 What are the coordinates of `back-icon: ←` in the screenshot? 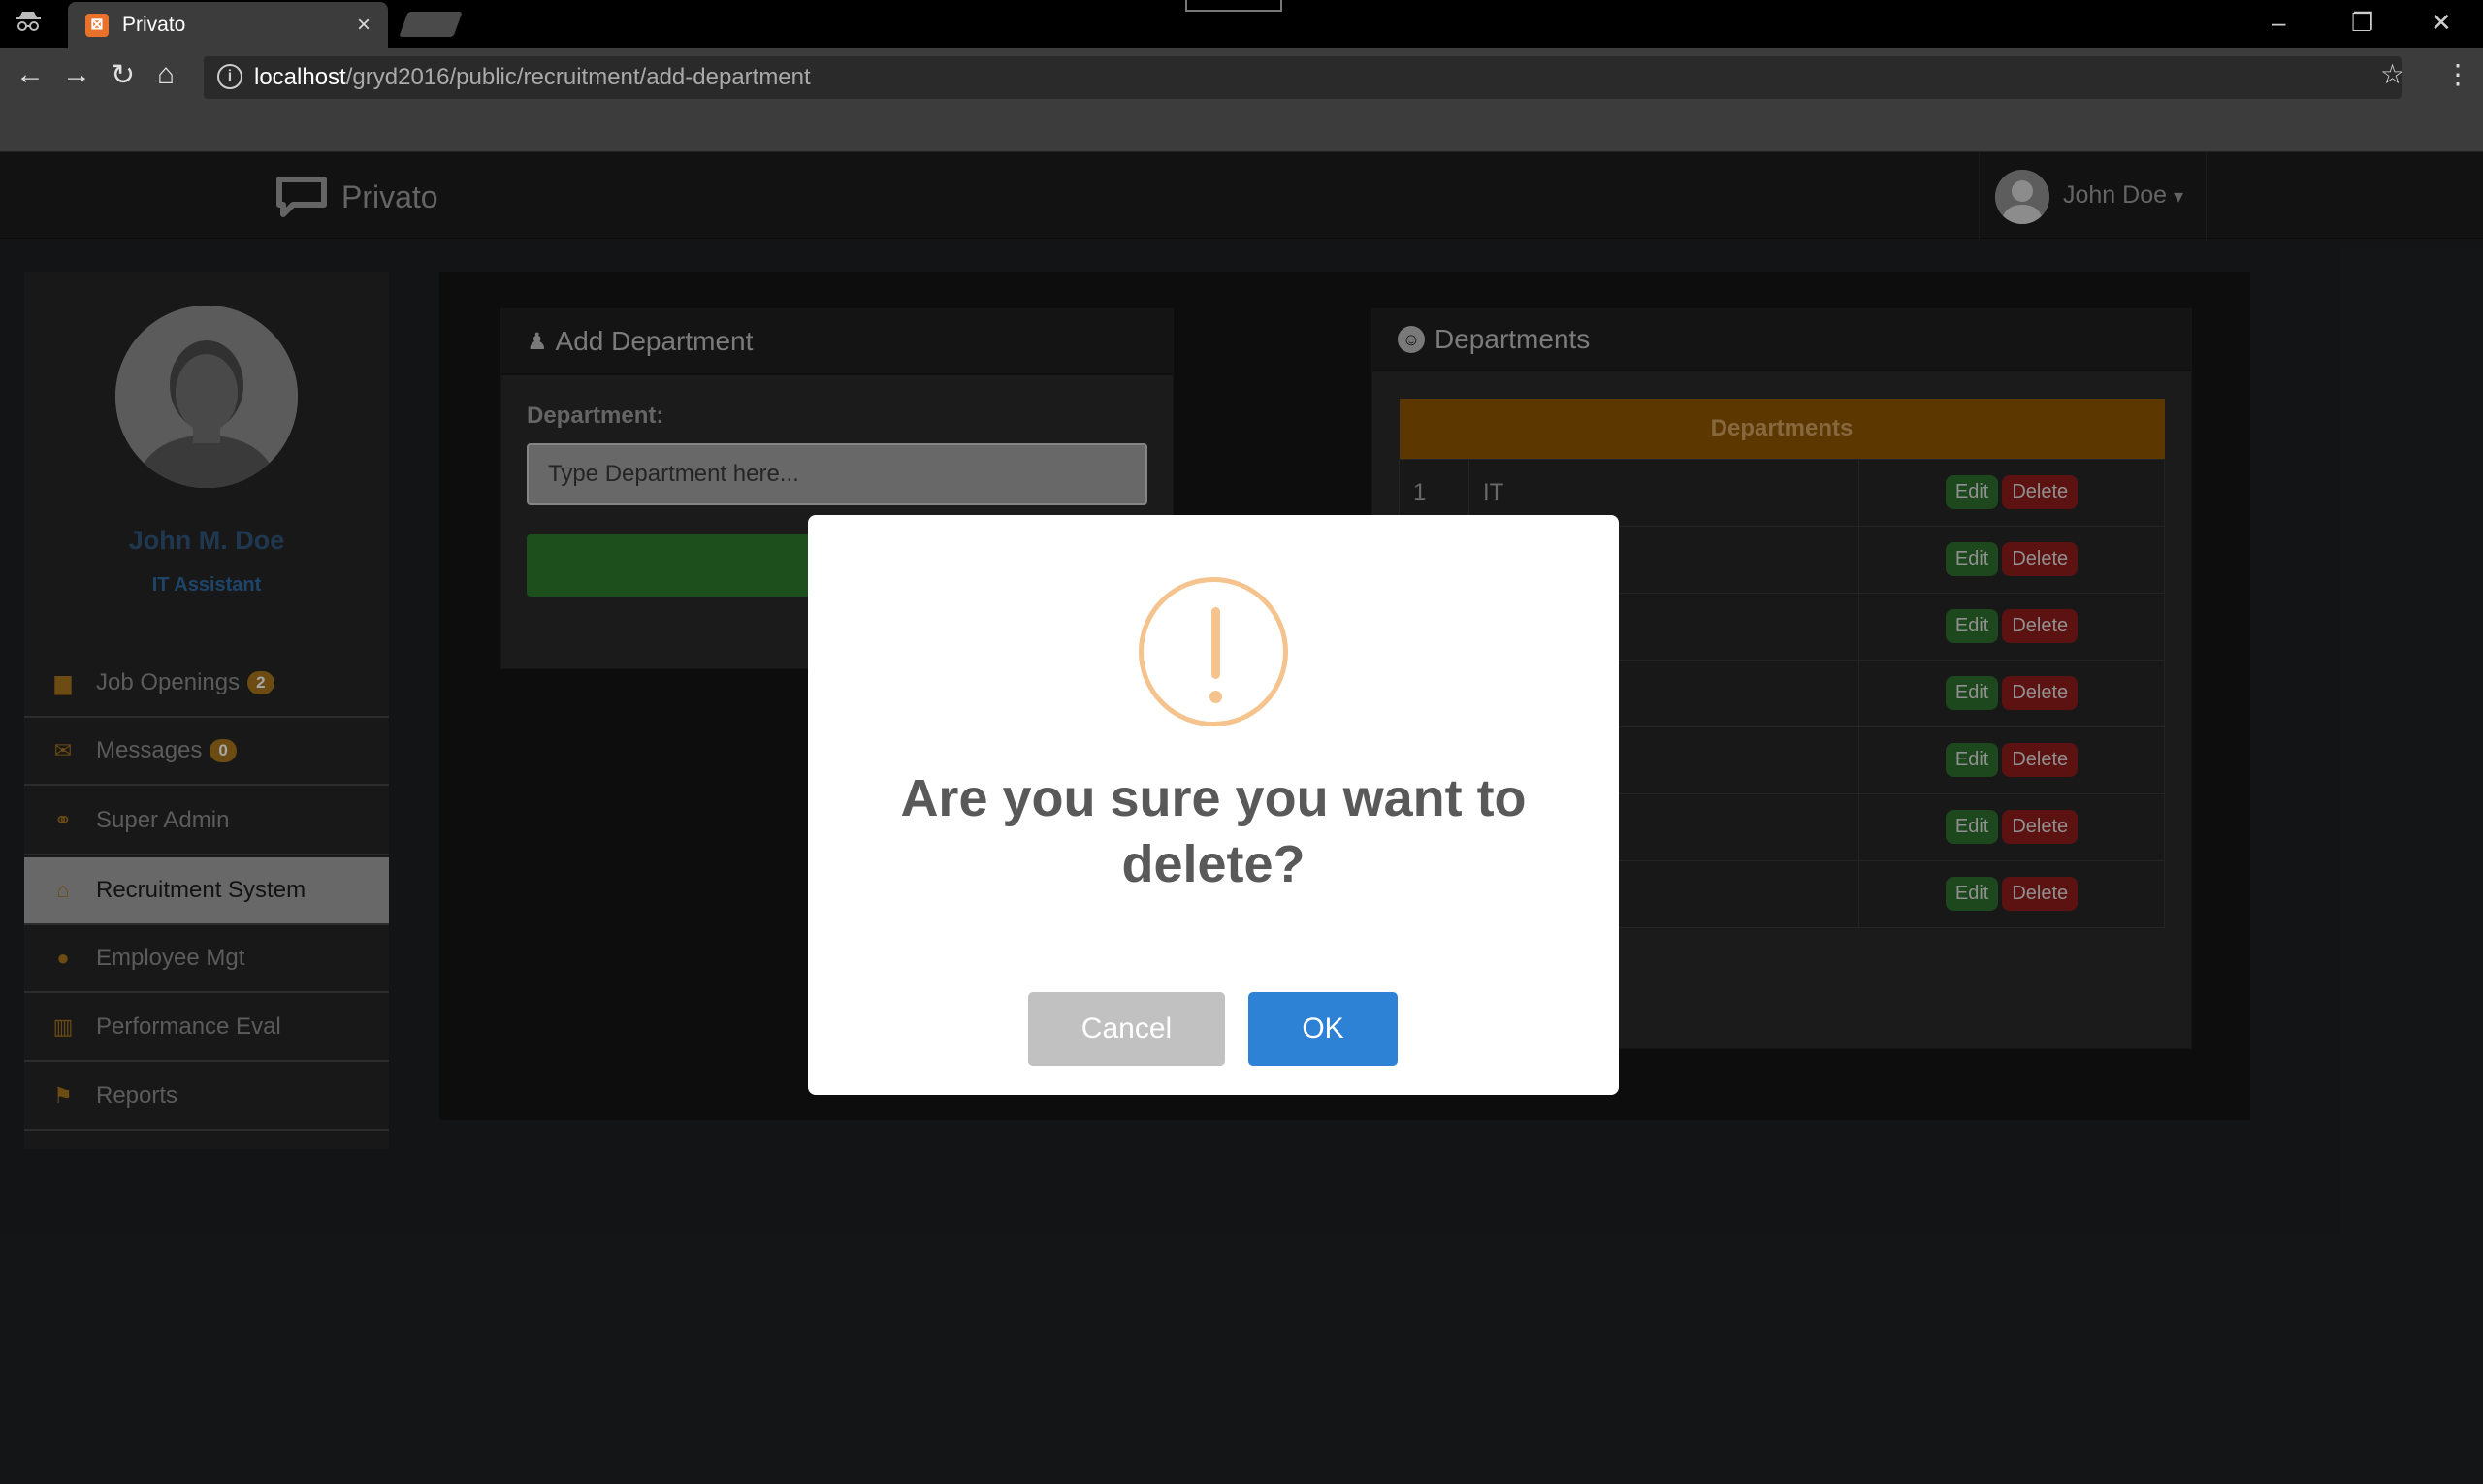 It's located at (31, 74).